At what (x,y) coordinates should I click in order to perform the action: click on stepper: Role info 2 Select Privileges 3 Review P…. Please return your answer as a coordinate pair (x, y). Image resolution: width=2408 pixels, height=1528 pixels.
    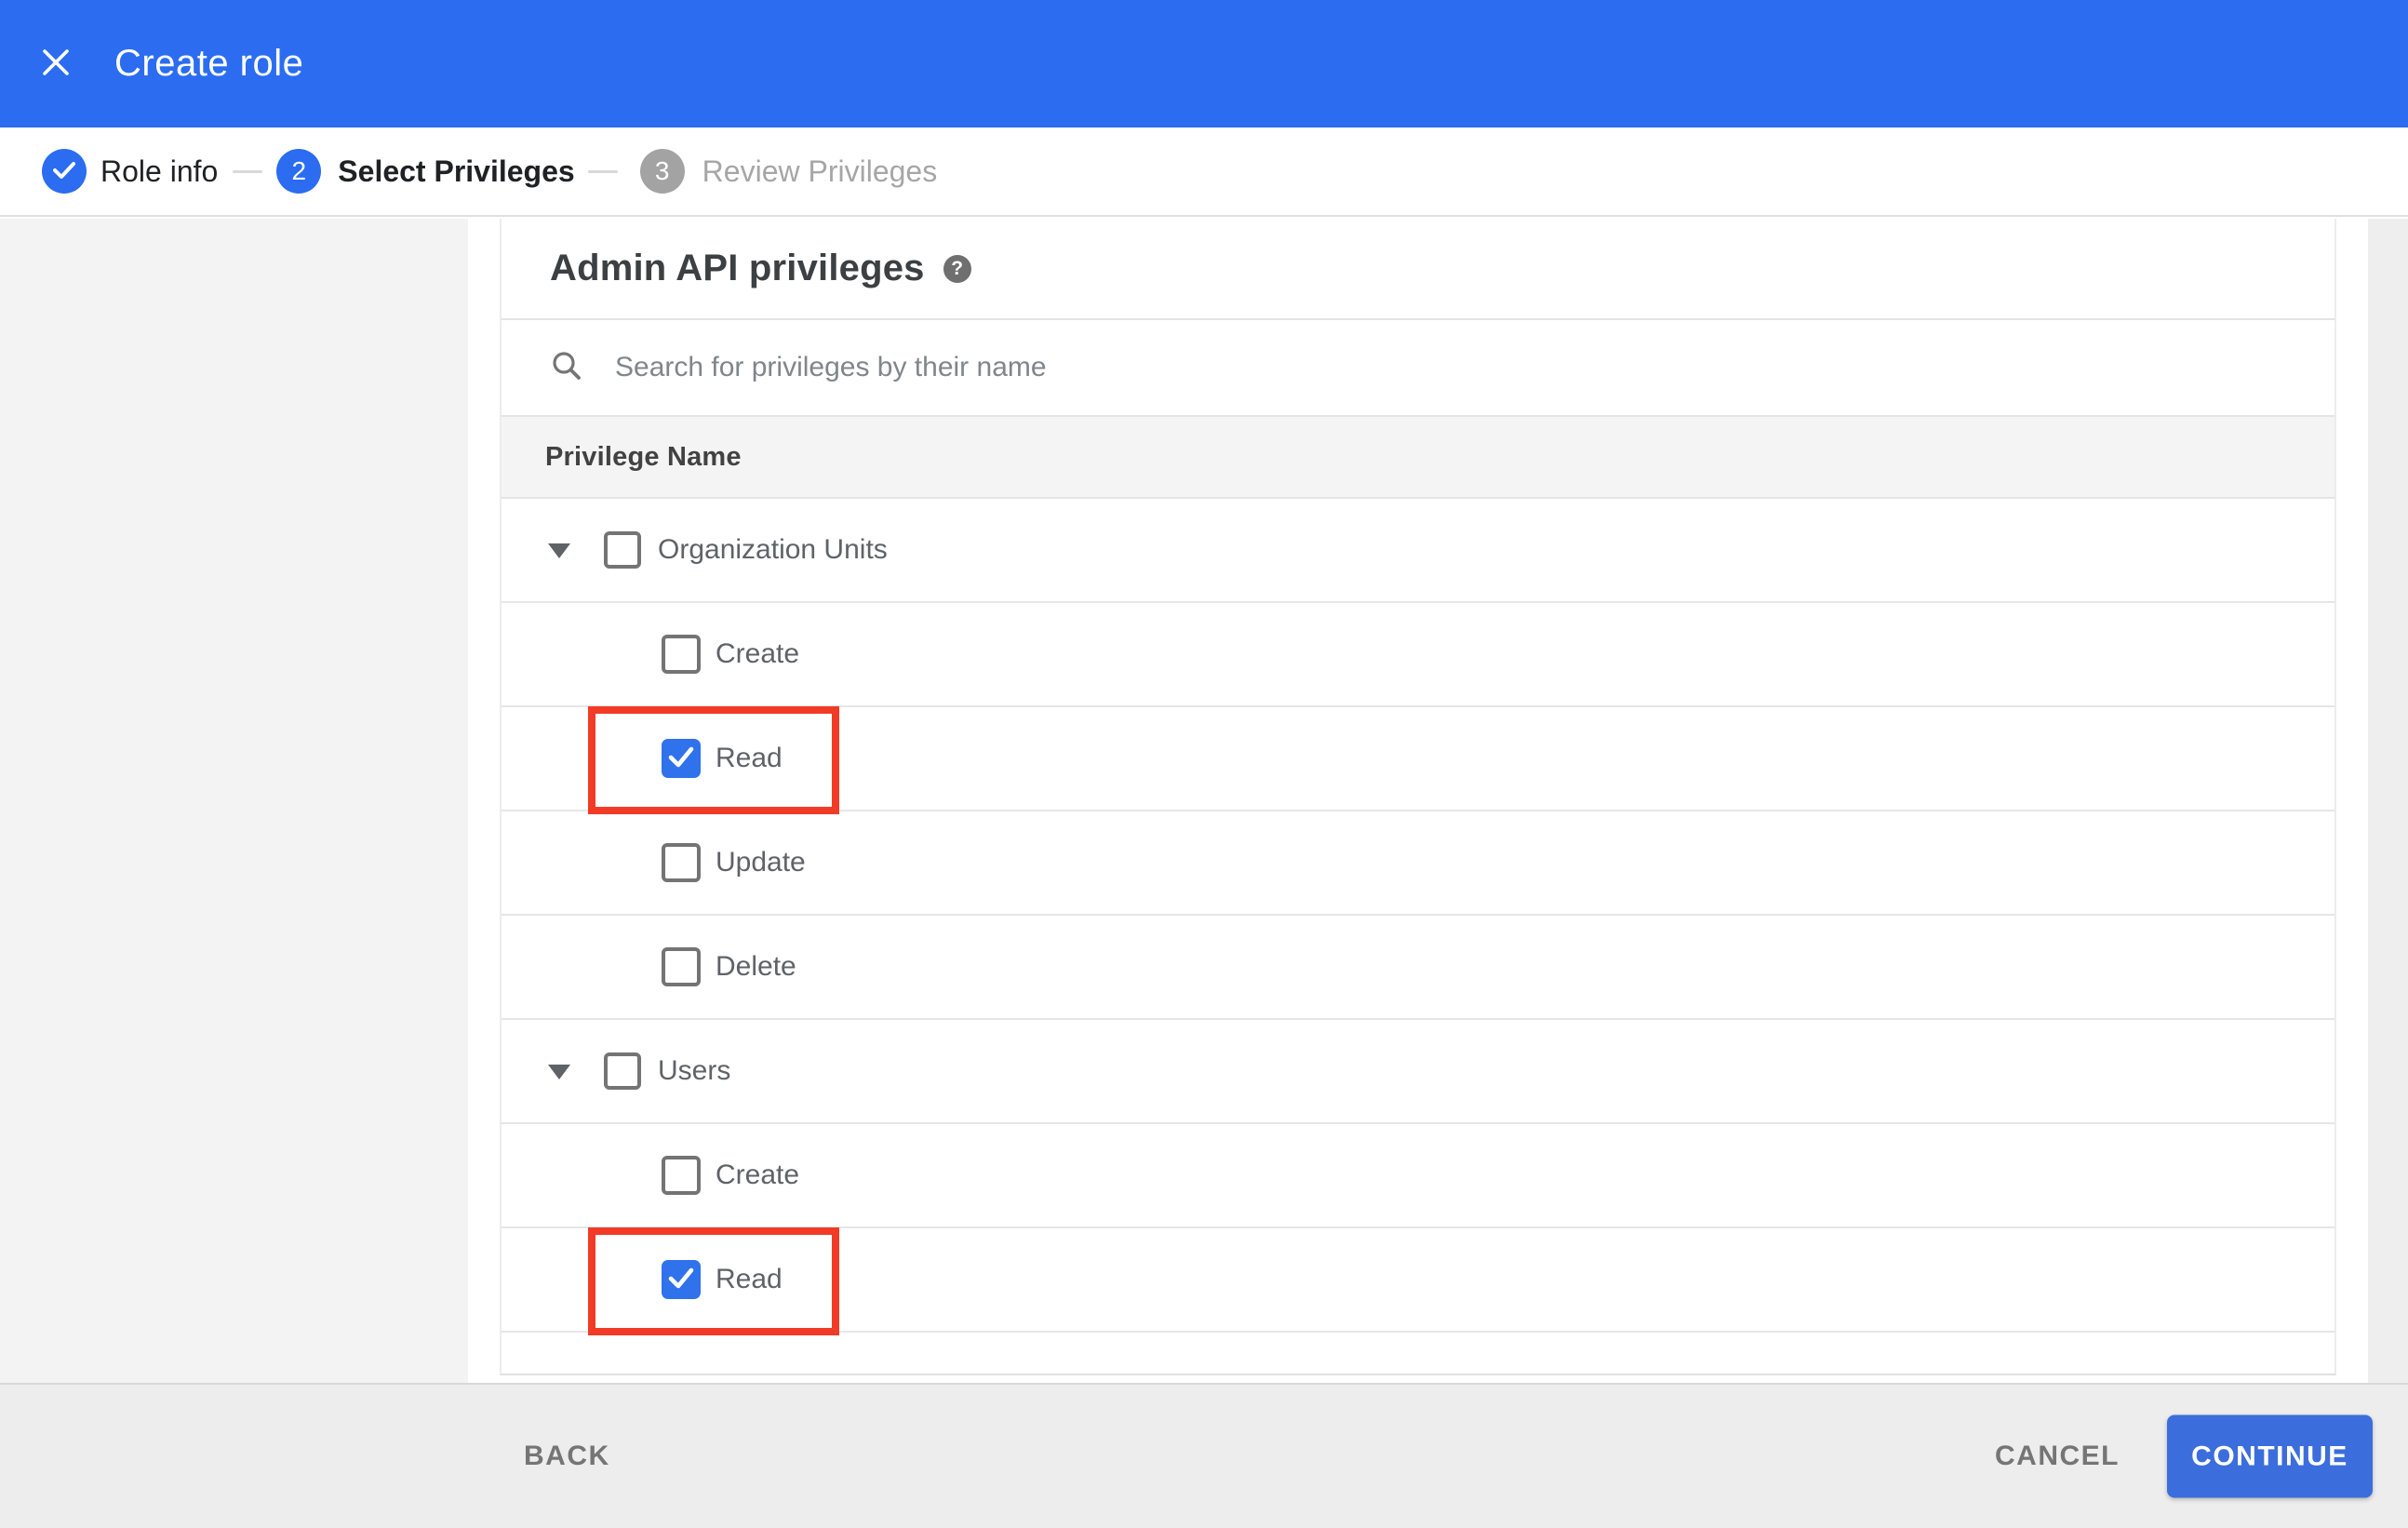
    Looking at the image, I should click on (1204, 172).